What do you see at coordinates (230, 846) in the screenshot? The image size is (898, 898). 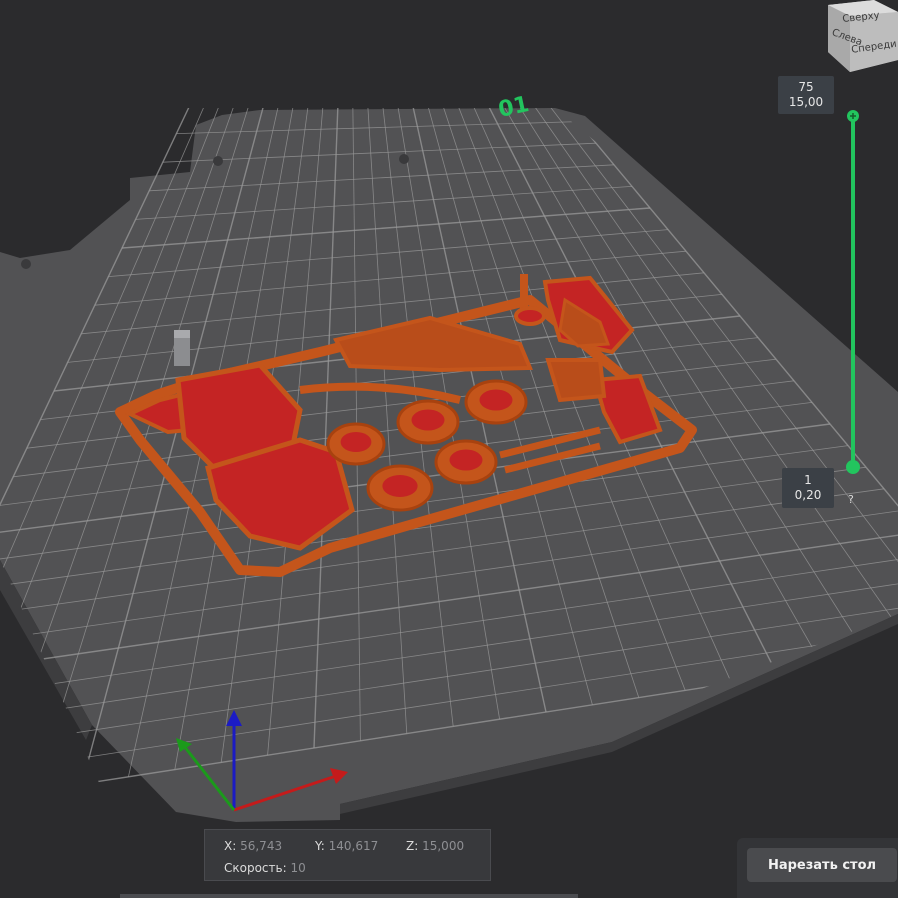 I see `x-label: X:` at bounding box center [230, 846].